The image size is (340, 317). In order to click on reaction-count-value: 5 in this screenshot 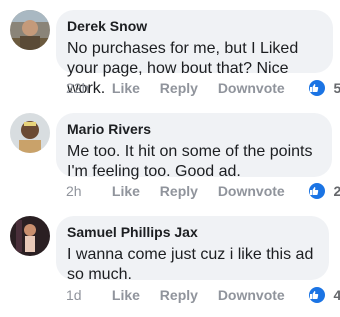, I will do `click(336, 88)`.